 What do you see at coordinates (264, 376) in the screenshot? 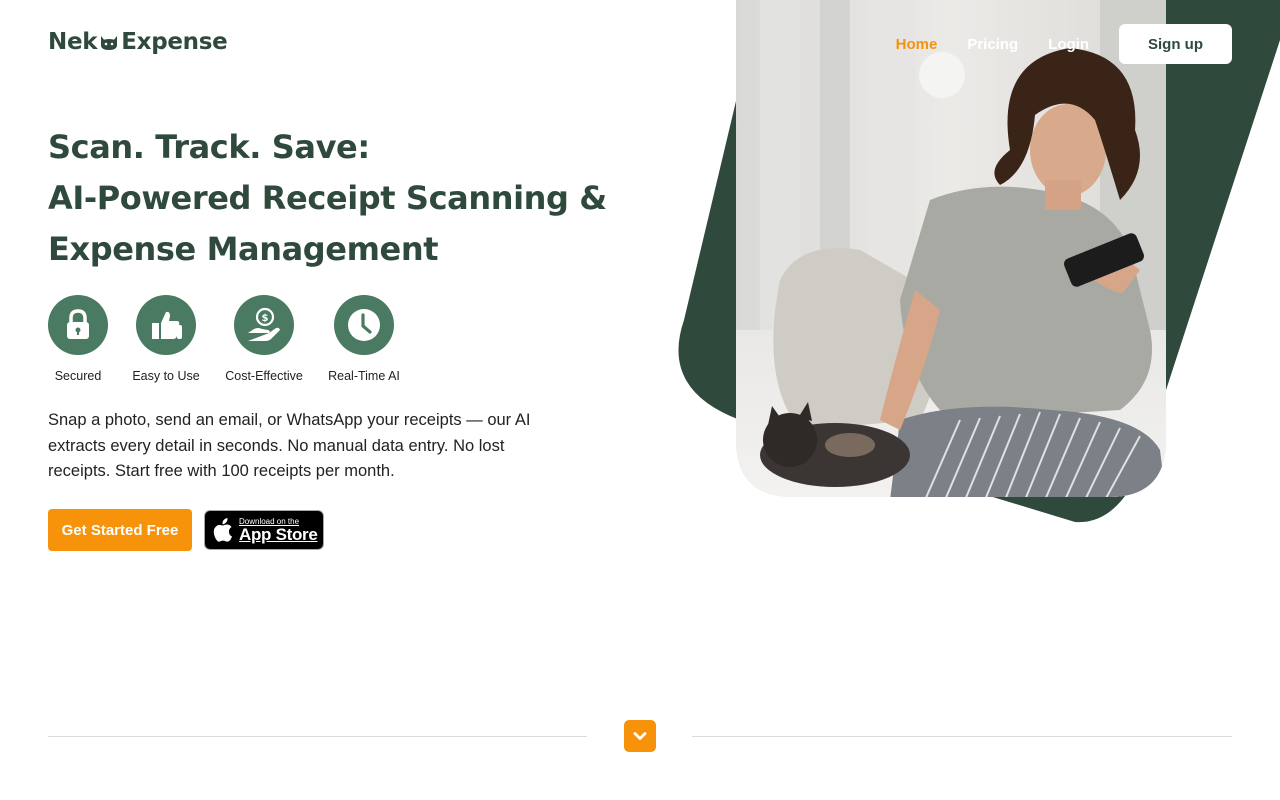
I see `feature-label: Cost-Effective` at bounding box center [264, 376].